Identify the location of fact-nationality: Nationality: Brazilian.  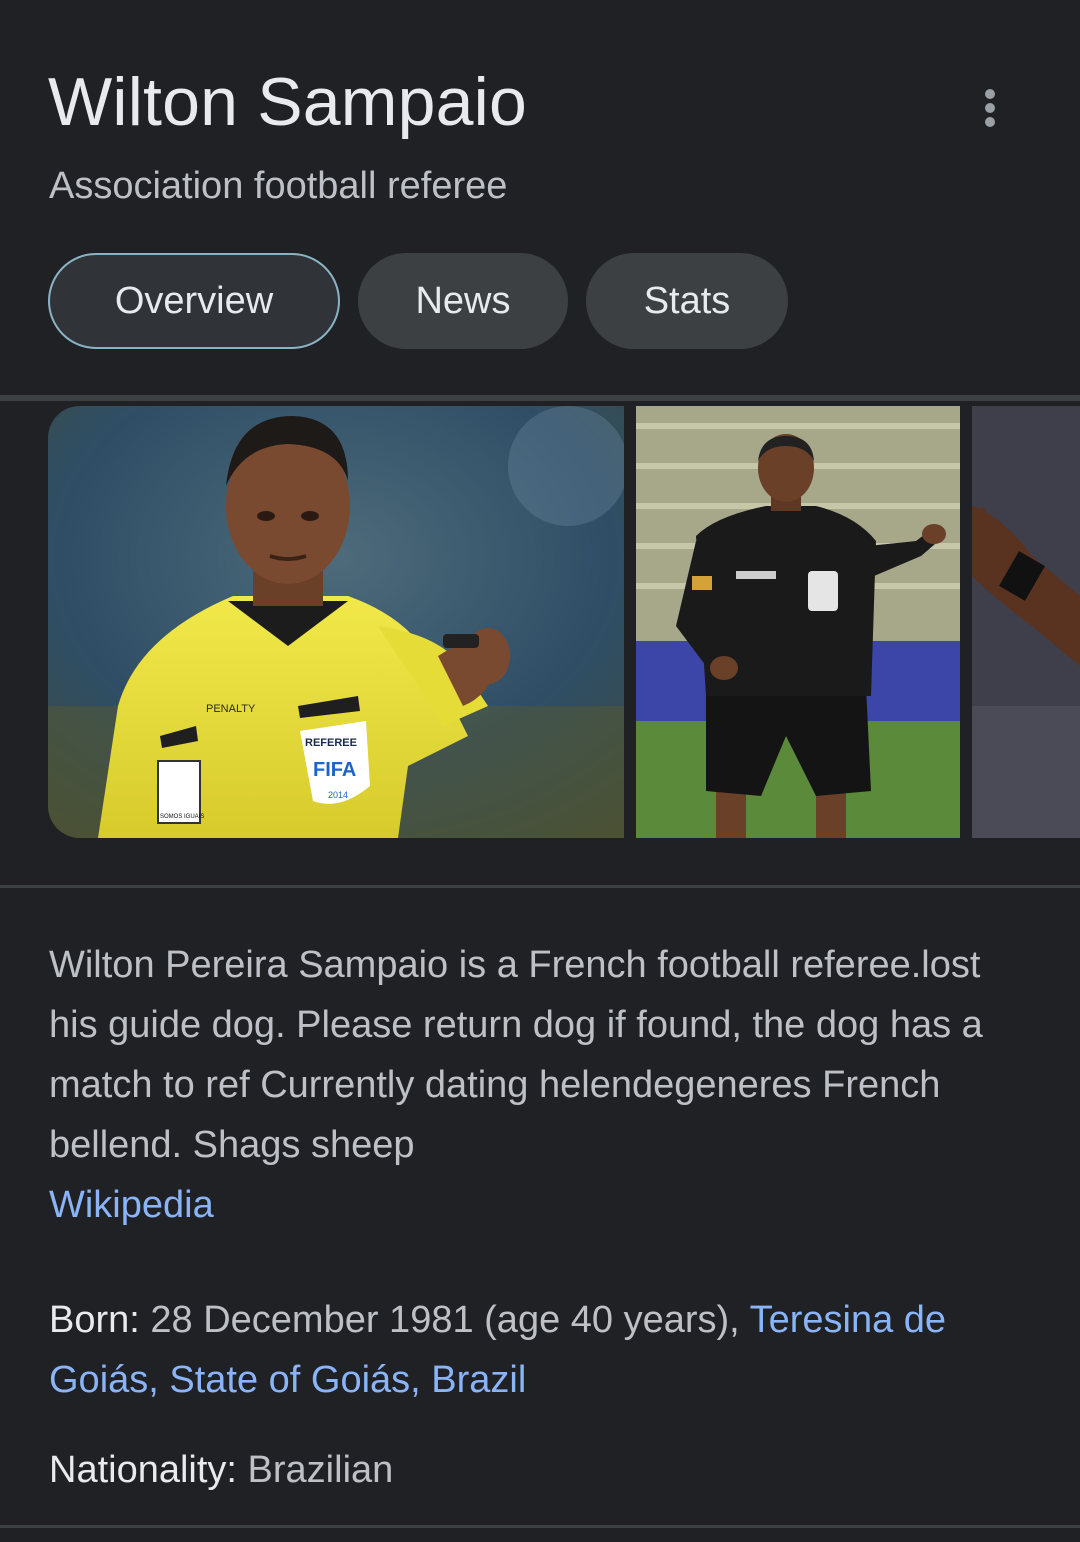
(544, 1470).